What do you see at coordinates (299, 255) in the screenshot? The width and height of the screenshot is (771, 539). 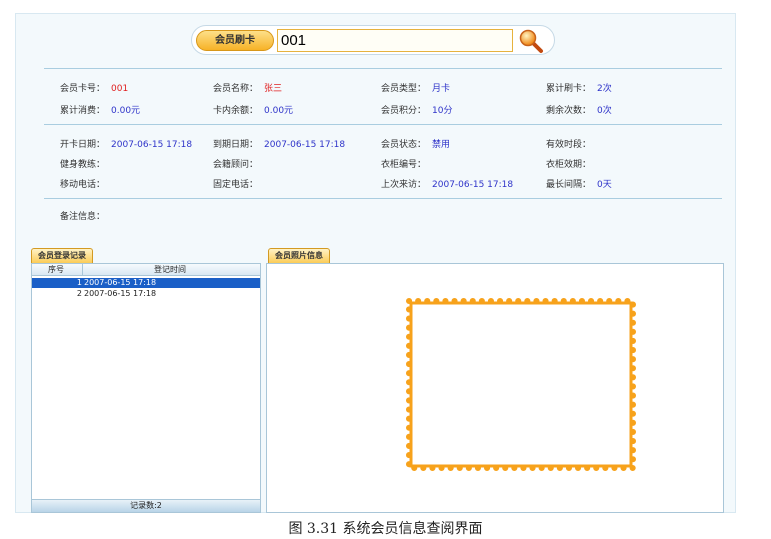 I see `tab-photo-info: 会员照片信息` at bounding box center [299, 255].